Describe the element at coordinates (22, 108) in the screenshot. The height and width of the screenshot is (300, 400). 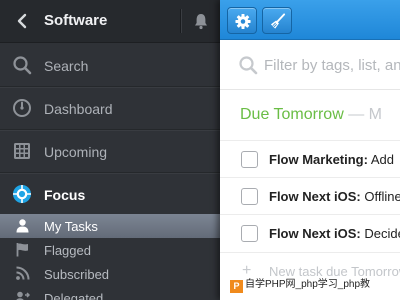
I see `dashboard-icon` at that location.